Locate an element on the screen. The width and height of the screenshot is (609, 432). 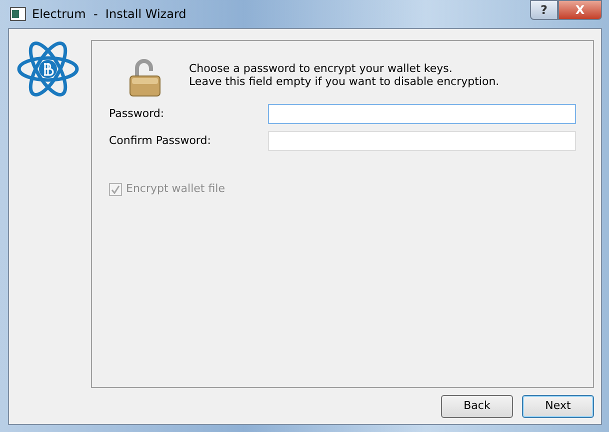
help-button: ? is located at coordinates (544, 10).